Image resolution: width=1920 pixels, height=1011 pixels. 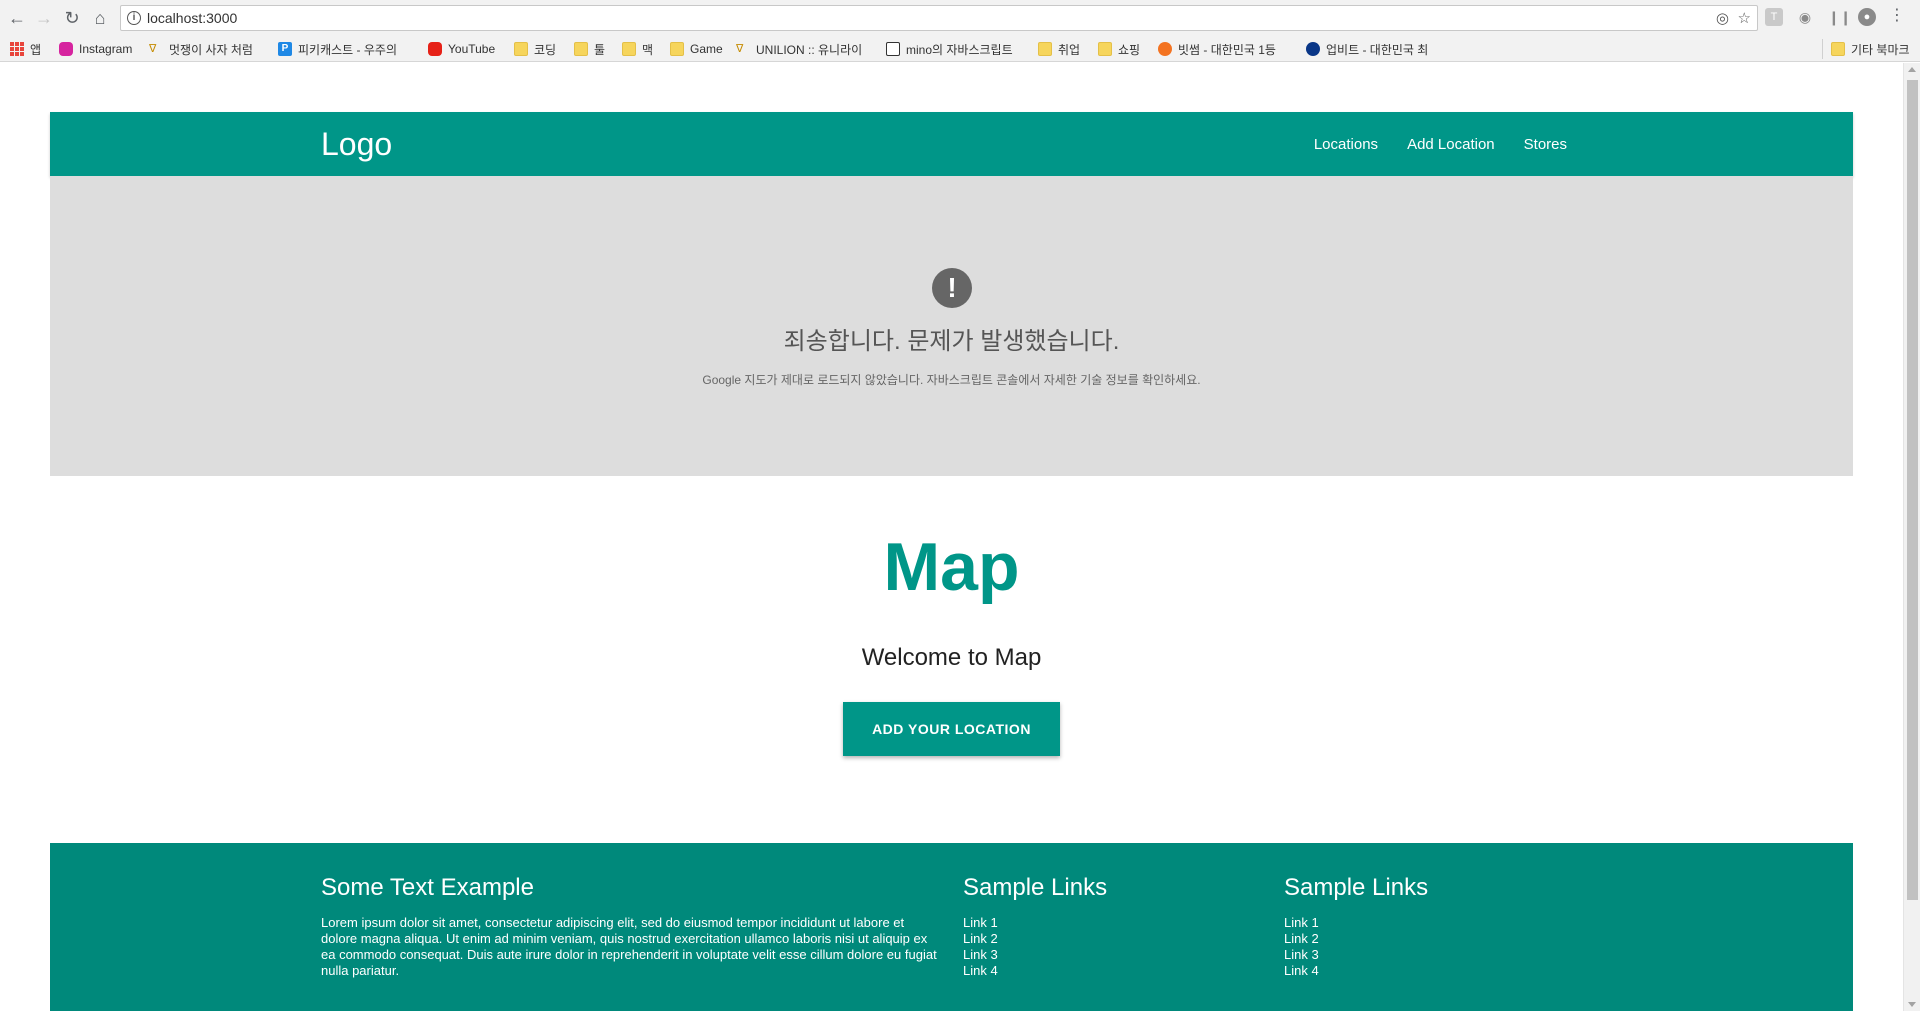 What do you see at coordinates (356, 144) in the screenshot?
I see `site-logo: Logo` at bounding box center [356, 144].